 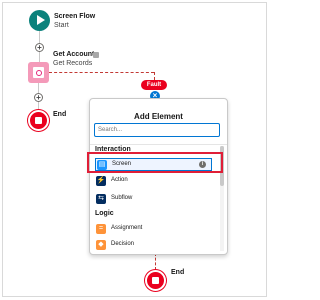 What do you see at coordinates (73, 63) in the screenshot?
I see `get-records-subtitle: Get Records` at bounding box center [73, 63].